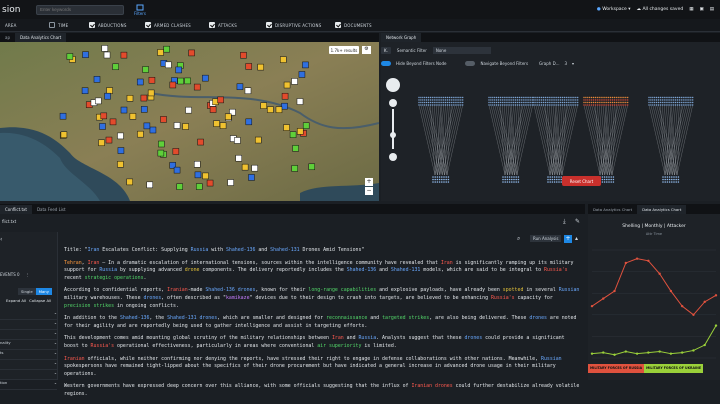 The width and height of the screenshot is (720, 404). Describe the element at coordinates (80, 9) in the screenshot. I see `search-input` at that location.